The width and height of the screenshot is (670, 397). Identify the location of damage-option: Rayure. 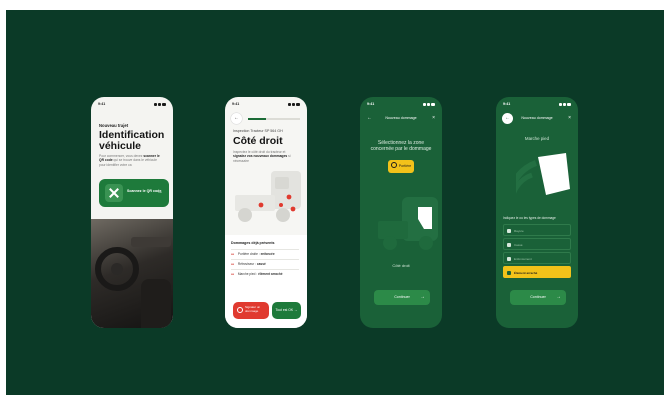
(537, 230).